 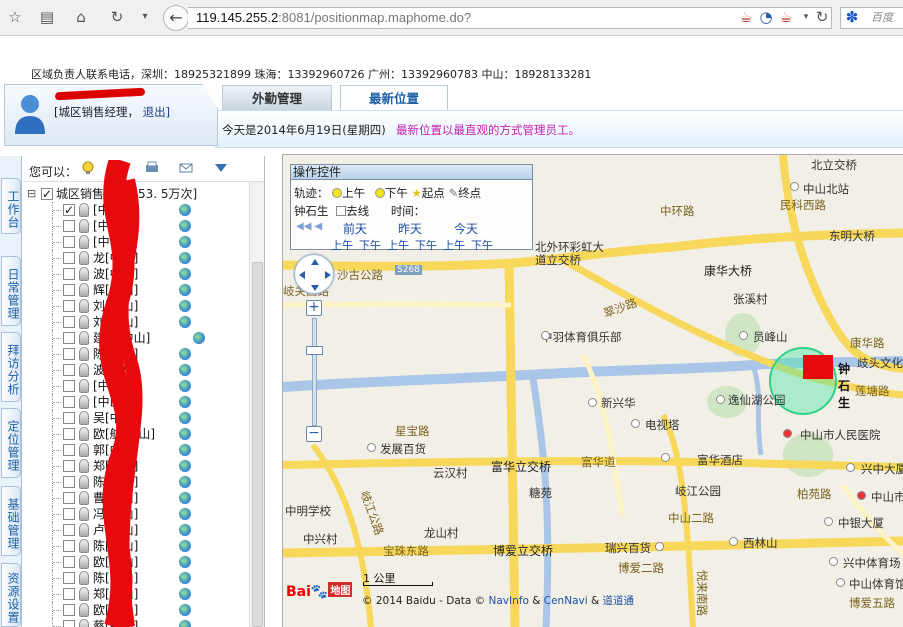 What do you see at coordinates (136, 258) in the screenshot?
I see `tree-row: 龙[中山]` at bounding box center [136, 258].